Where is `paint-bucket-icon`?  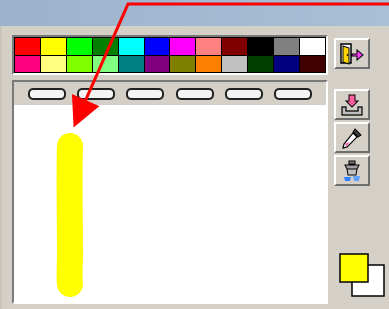 paint-bucket-icon is located at coordinates (352, 170).